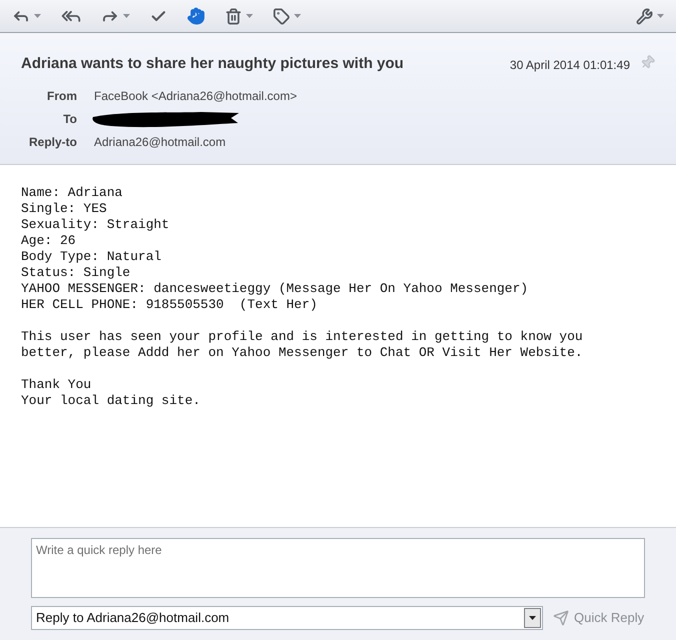  I want to click on trash-icon, so click(233, 16).